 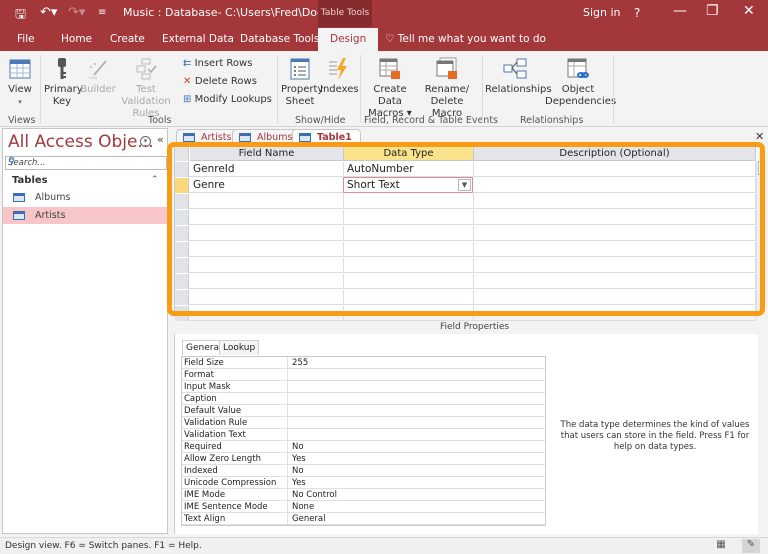 What do you see at coordinates (759, 136) in the screenshot?
I see `close-document-icon: ✕` at bounding box center [759, 136].